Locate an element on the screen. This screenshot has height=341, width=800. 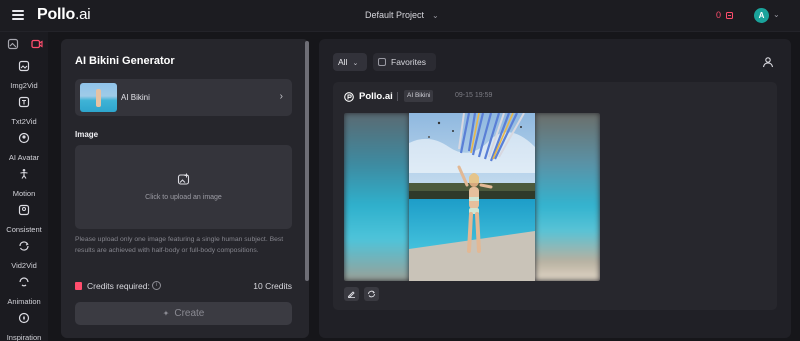
filter-value: All is located at coordinates (343, 62).